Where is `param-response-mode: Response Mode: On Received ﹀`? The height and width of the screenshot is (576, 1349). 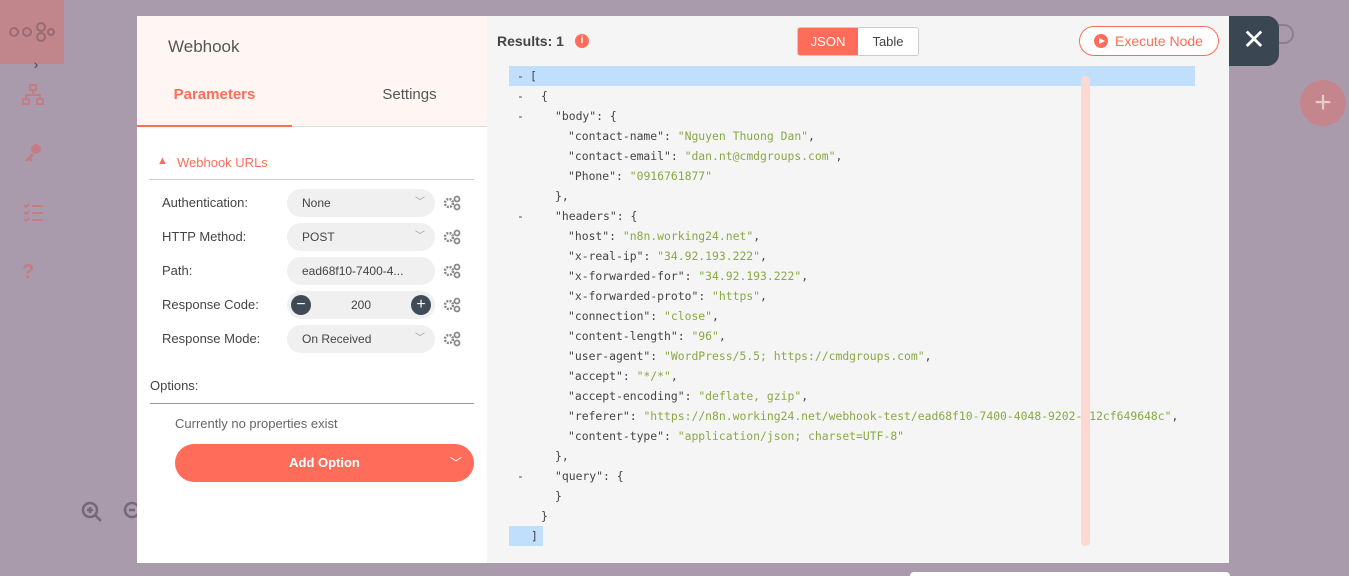
param-response-mode: Response Mode: On Received ﹀ is located at coordinates (317, 339).